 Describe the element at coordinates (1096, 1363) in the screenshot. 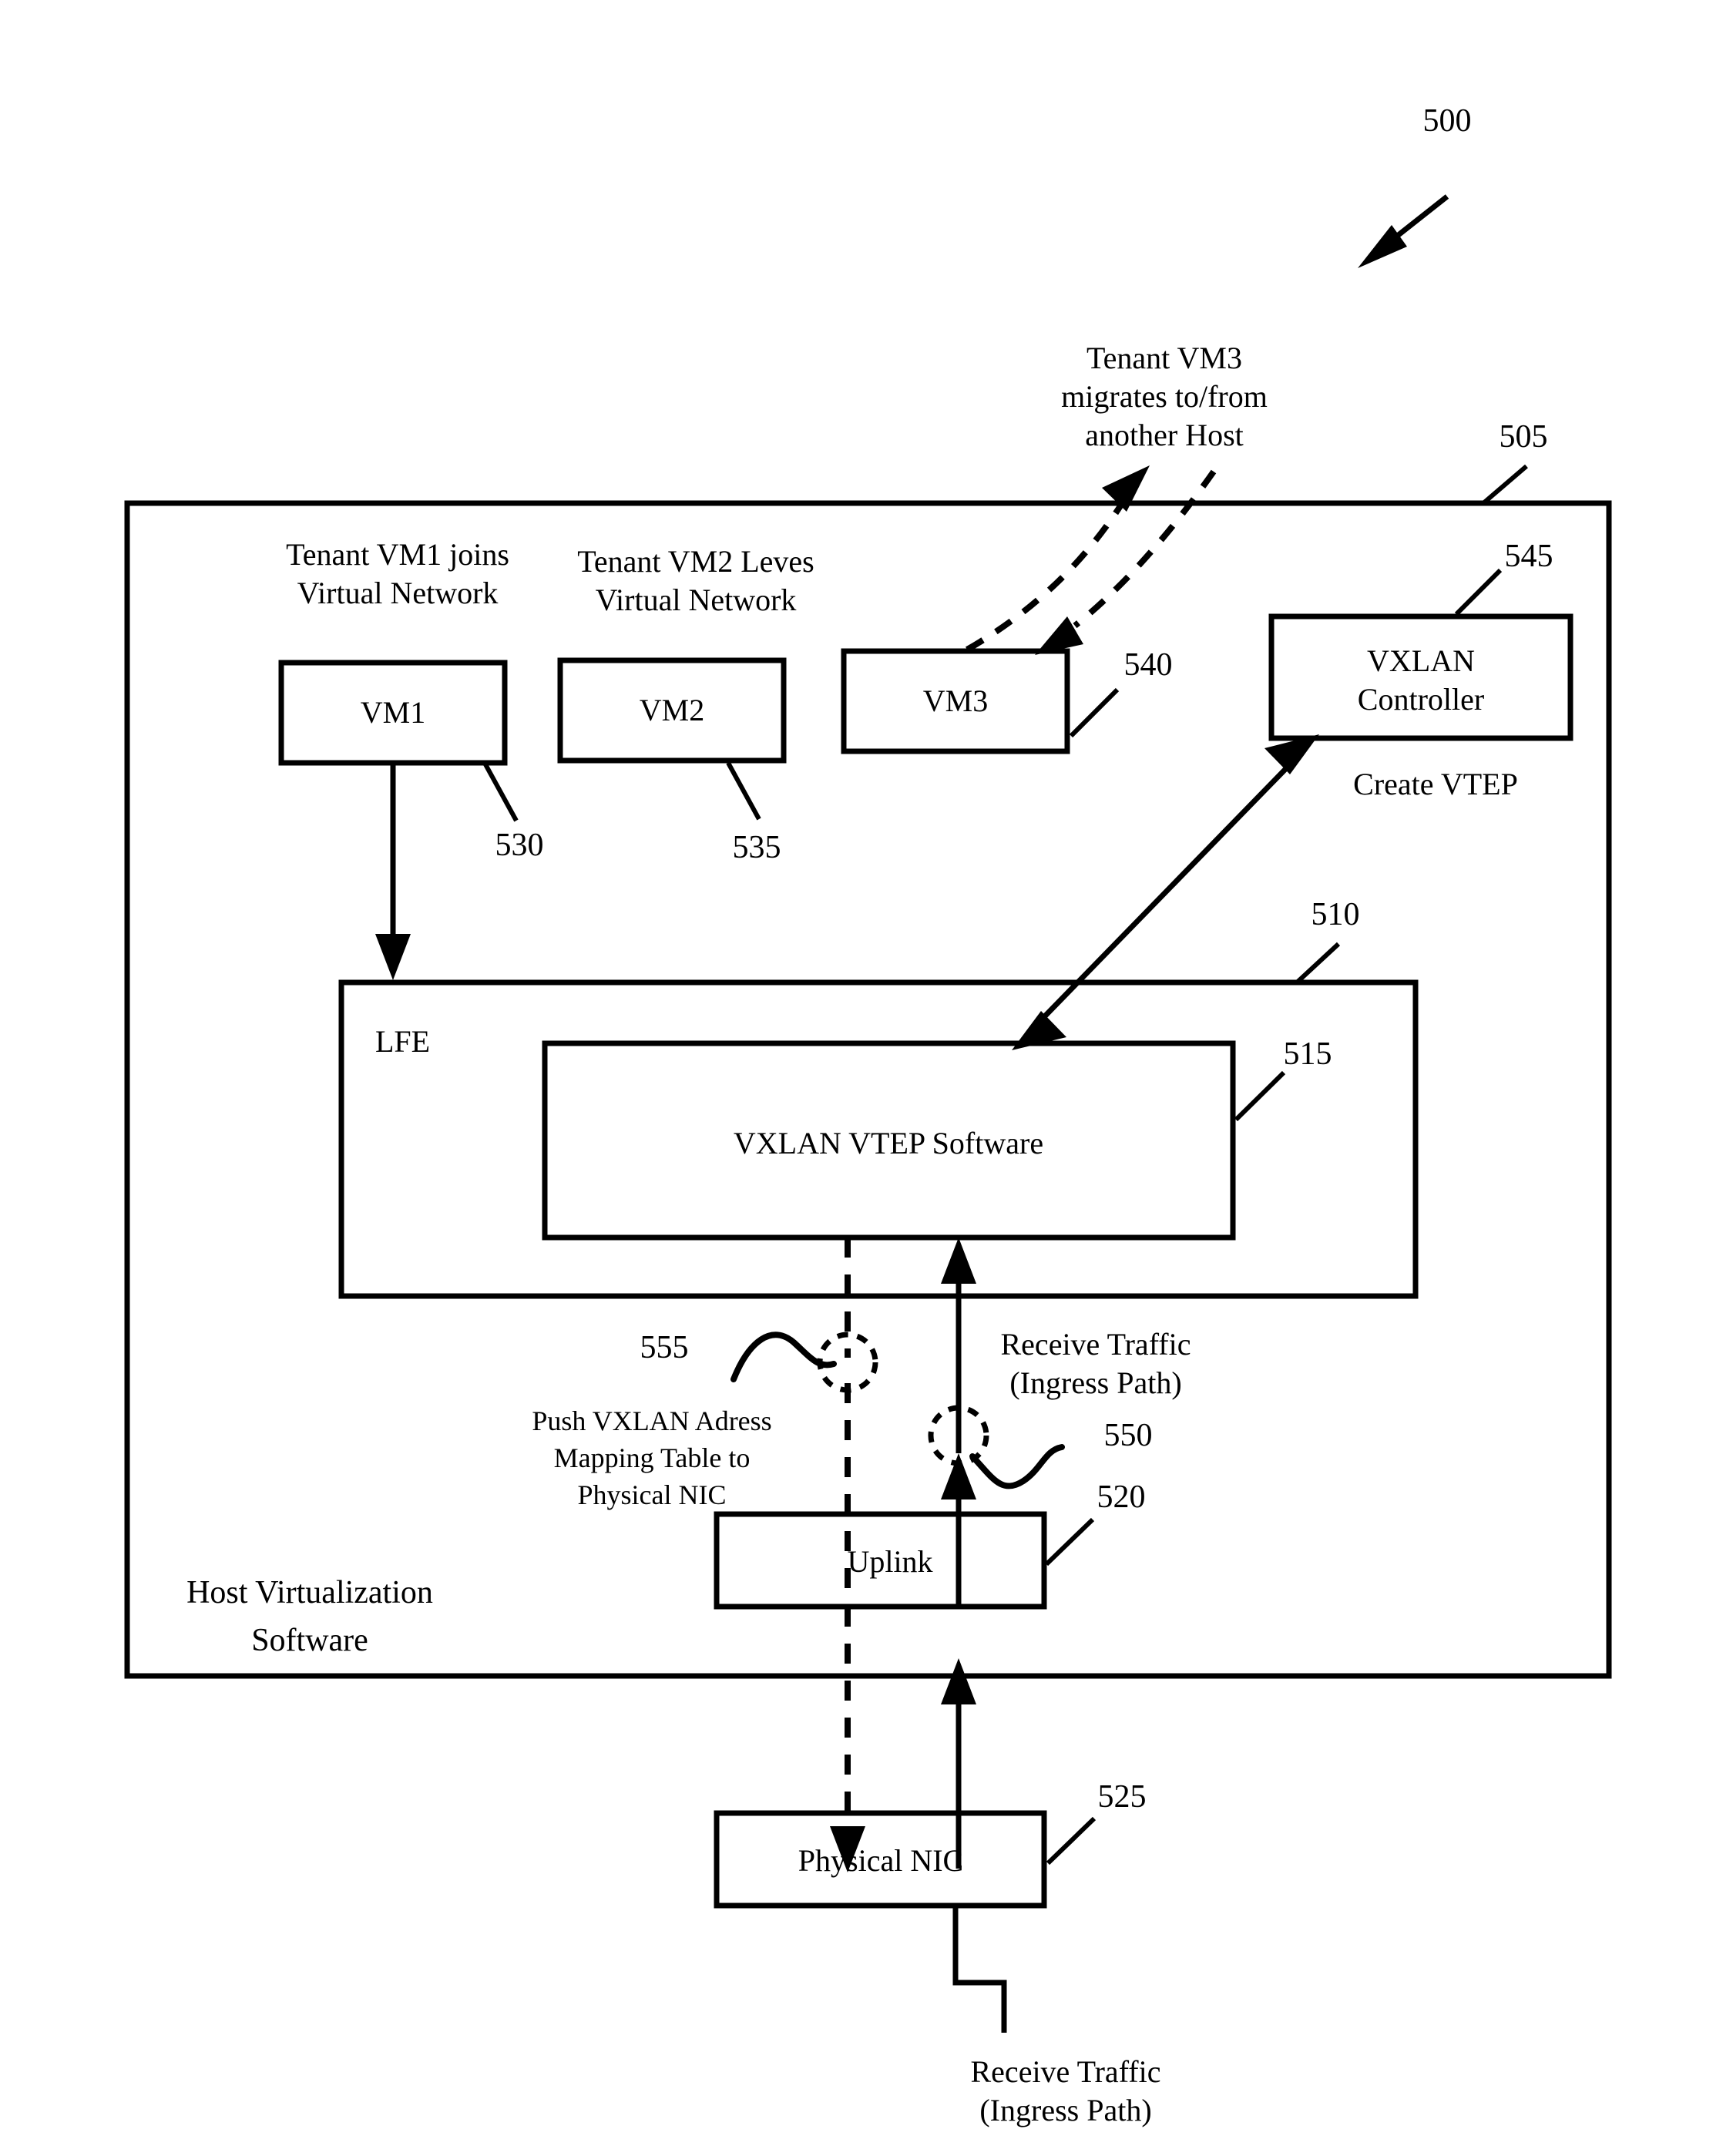

I see `receive-traffic-upper-annotation: Receive Traffic (Ingress Path)` at that location.